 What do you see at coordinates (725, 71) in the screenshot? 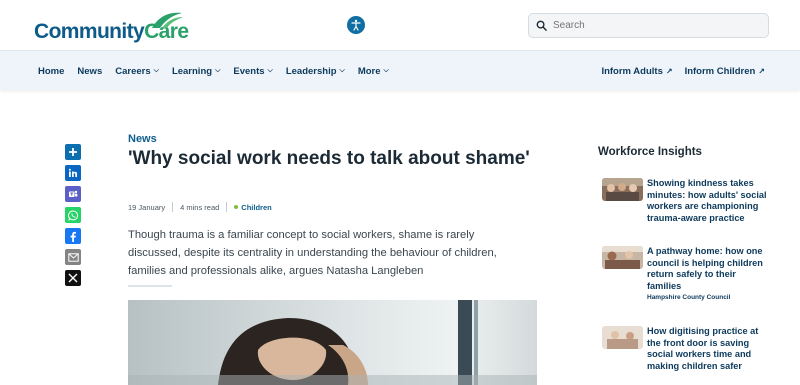
I see `nav-item-inform-children: Inform Children ↗` at bounding box center [725, 71].